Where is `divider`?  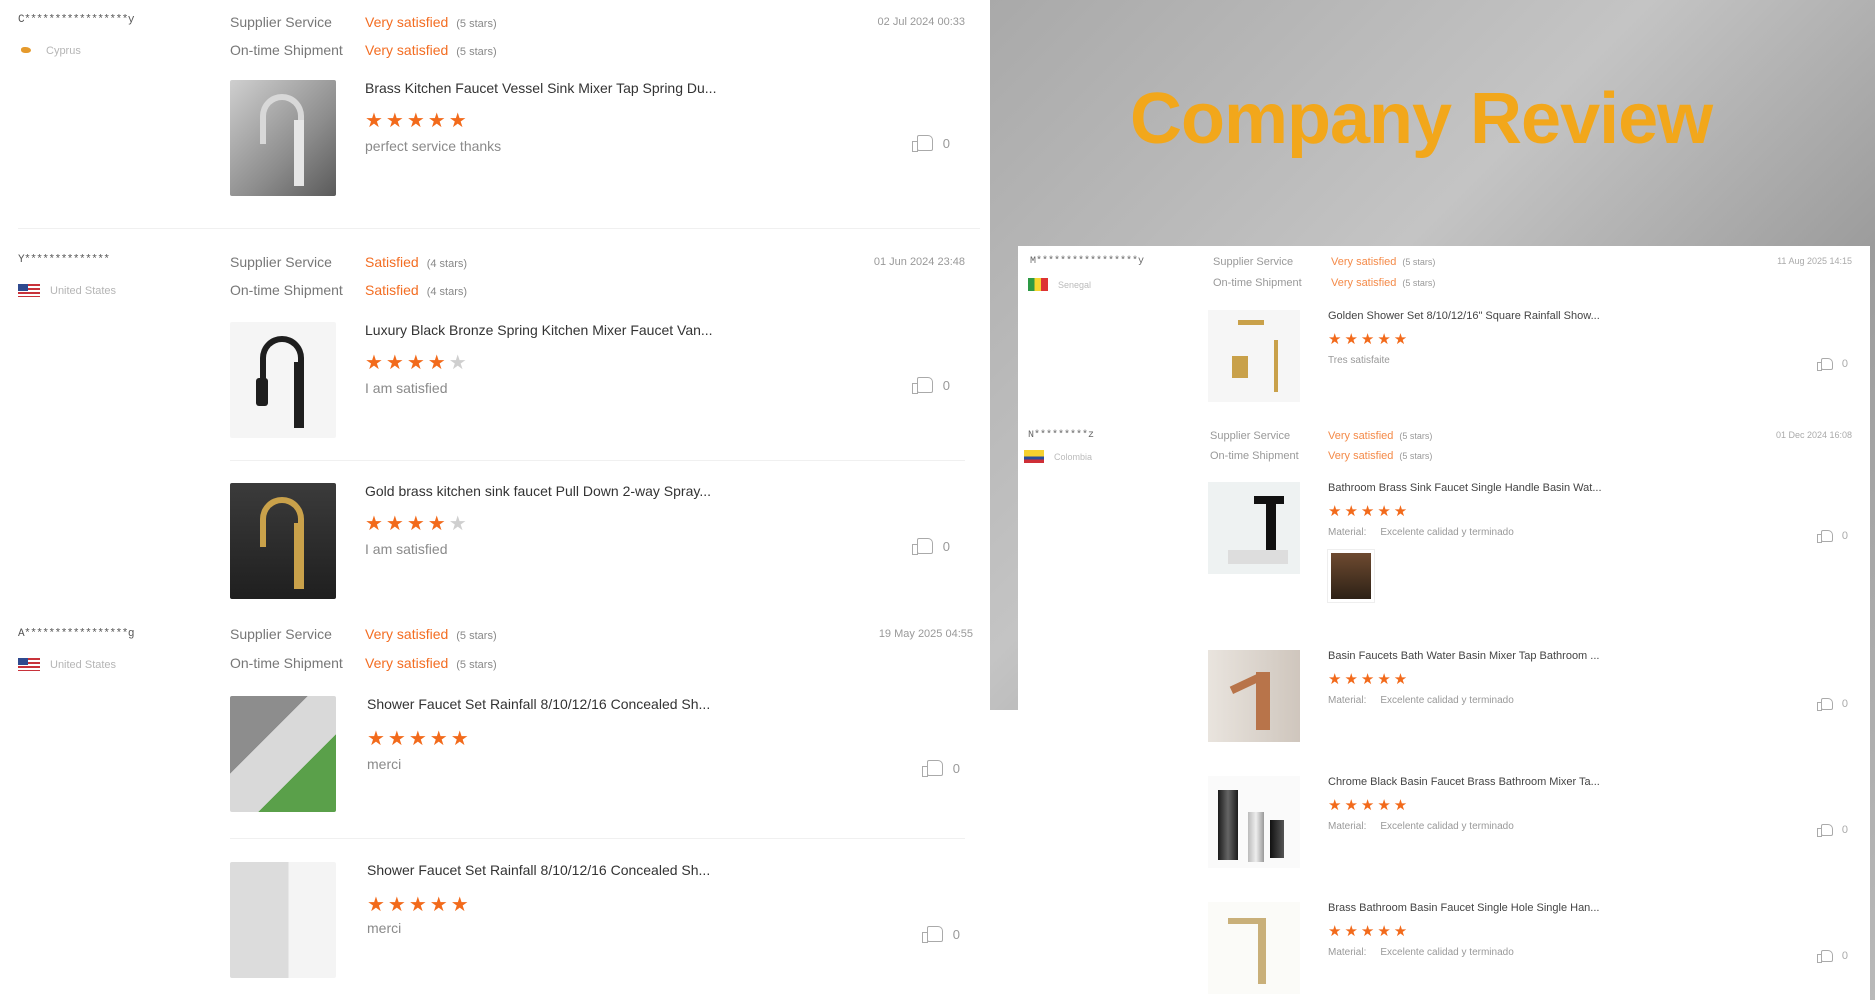
divider is located at coordinates (597, 838).